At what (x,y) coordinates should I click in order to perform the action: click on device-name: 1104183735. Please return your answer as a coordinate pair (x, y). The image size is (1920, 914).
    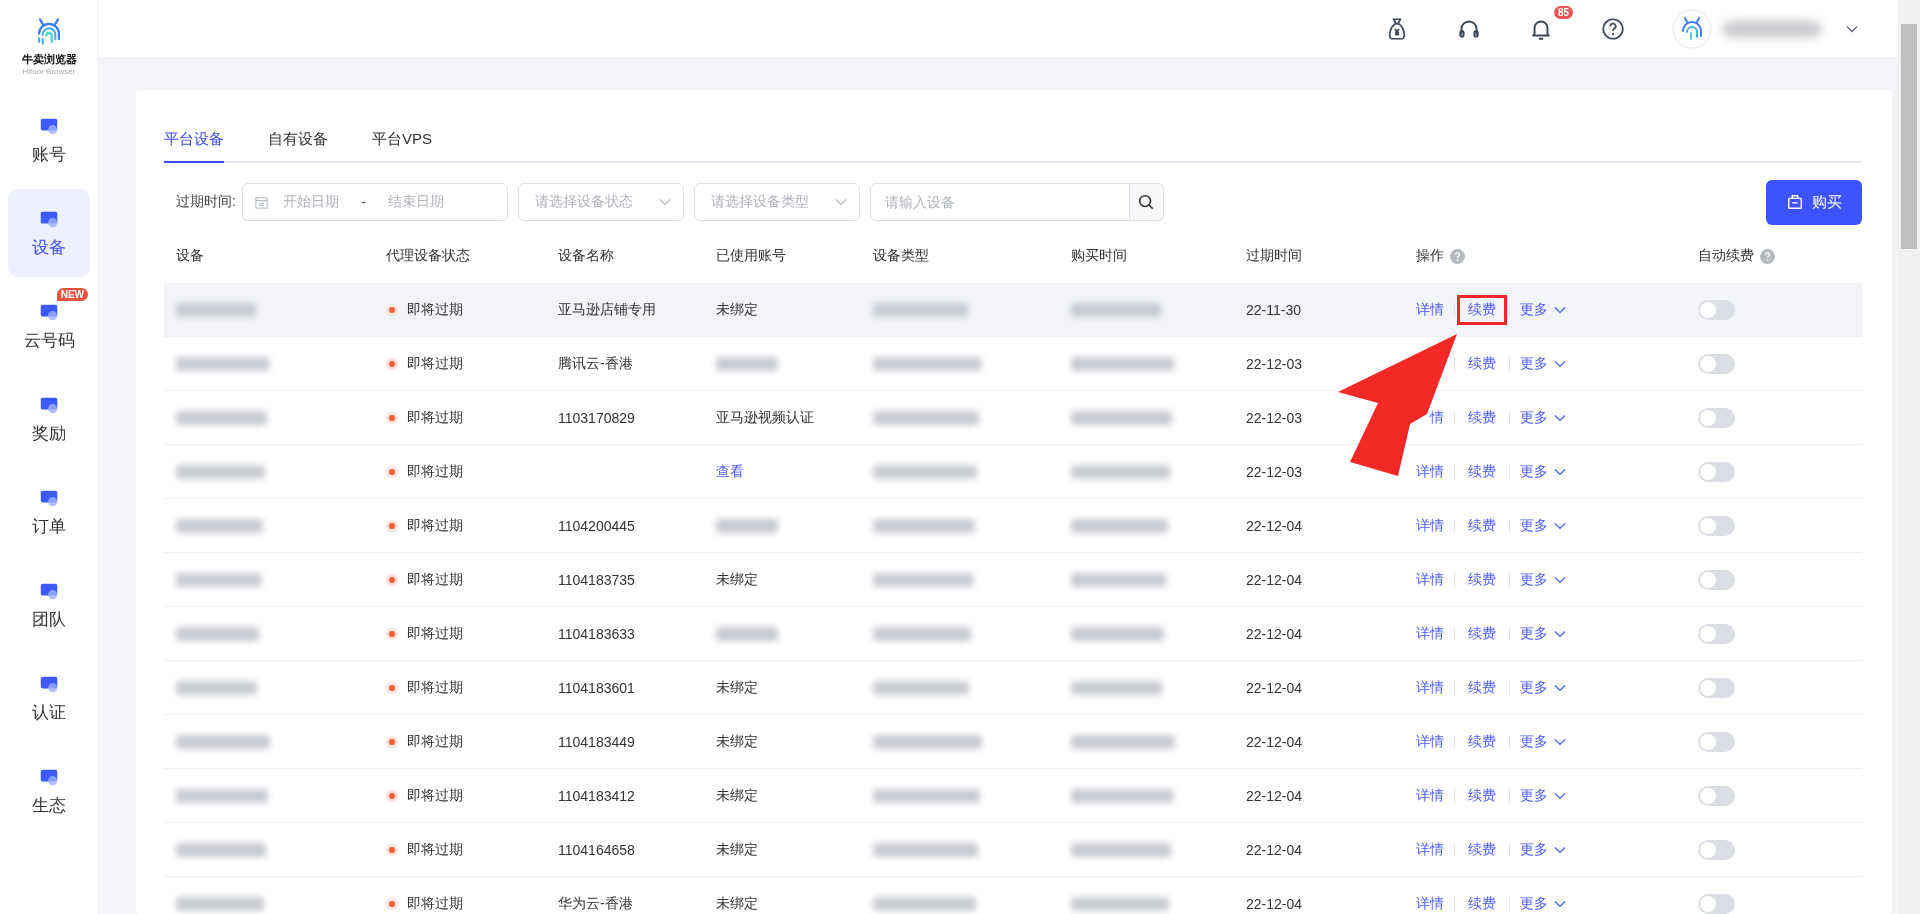
    Looking at the image, I should click on (596, 579).